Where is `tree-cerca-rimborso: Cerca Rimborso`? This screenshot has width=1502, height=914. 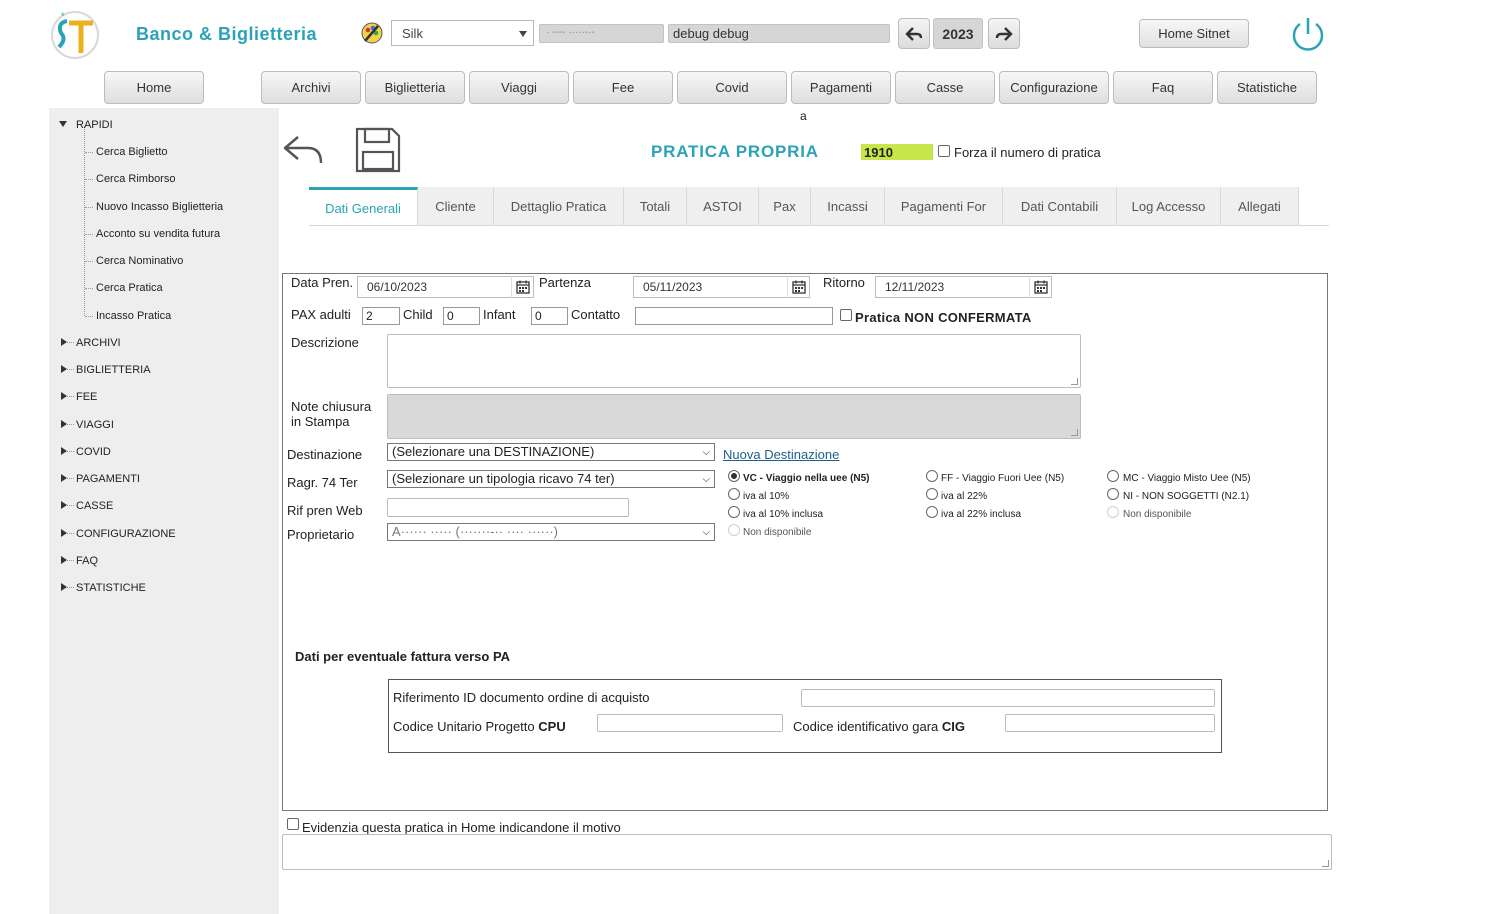
tree-cerca-rimborso: Cerca Rimborso is located at coordinates (135, 179).